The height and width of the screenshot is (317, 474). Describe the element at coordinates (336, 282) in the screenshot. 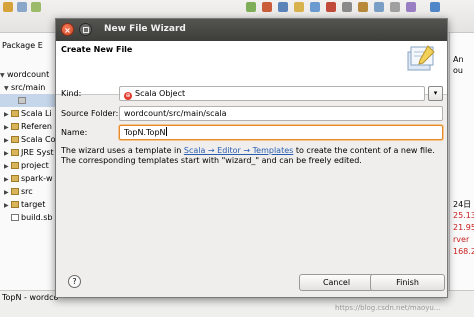

I see `cancel-button: Cancel` at that location.